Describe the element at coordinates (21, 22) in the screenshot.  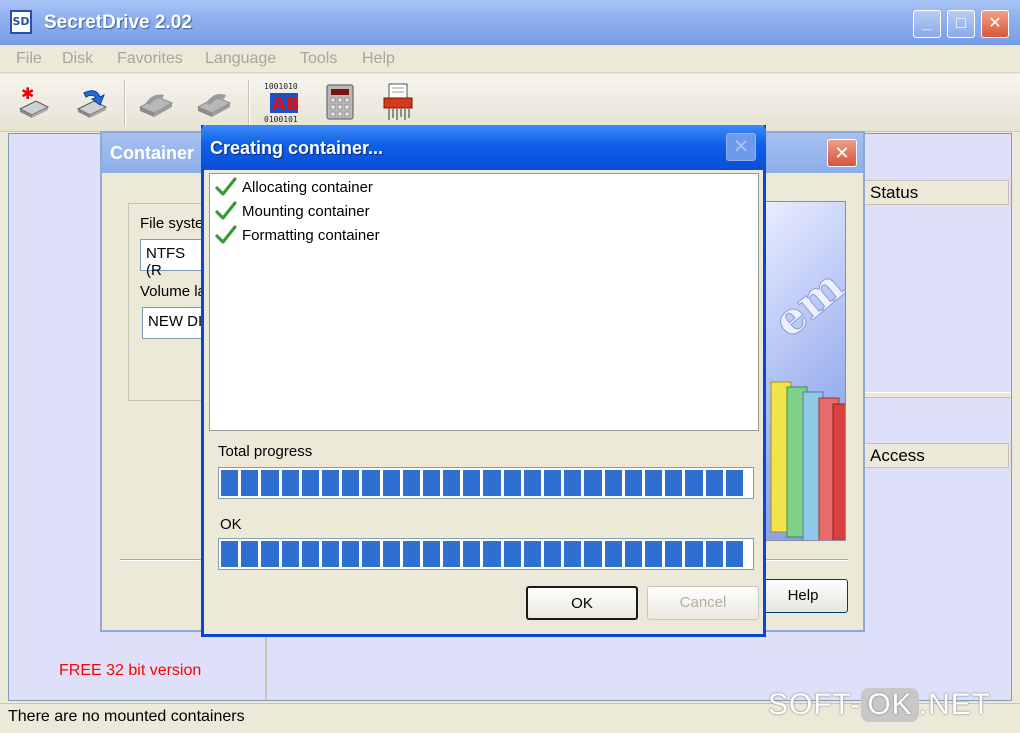
I see `app-logo-icon: SD` at that location.